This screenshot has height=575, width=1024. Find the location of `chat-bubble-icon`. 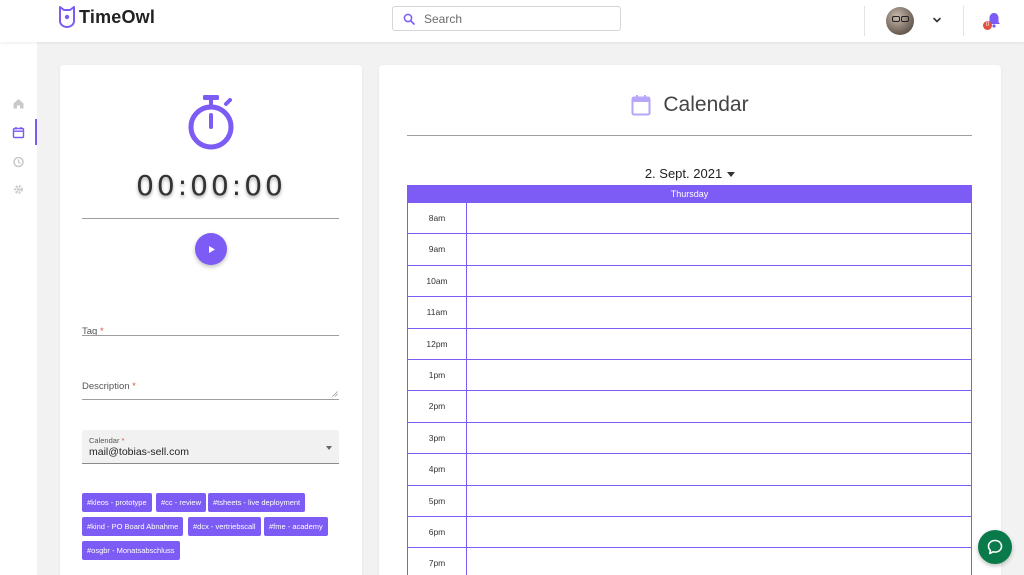

chat-bubble-icon is located at coordinates (995, 547).